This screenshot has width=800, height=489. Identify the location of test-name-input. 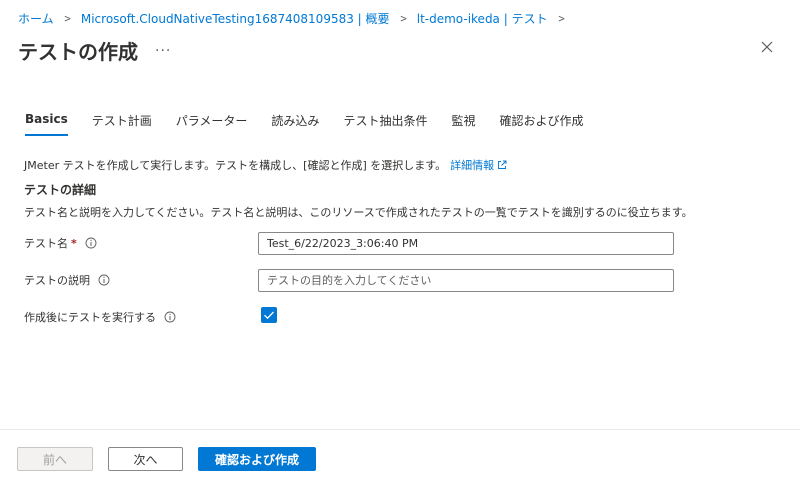
(466, 243).